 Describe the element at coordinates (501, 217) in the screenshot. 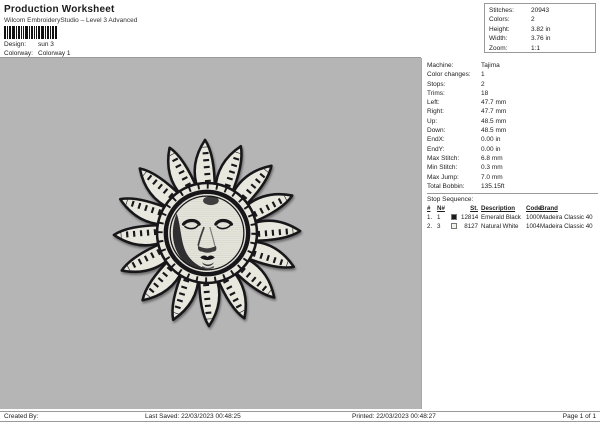

I see `thread-description: Emerald Black` at that location.